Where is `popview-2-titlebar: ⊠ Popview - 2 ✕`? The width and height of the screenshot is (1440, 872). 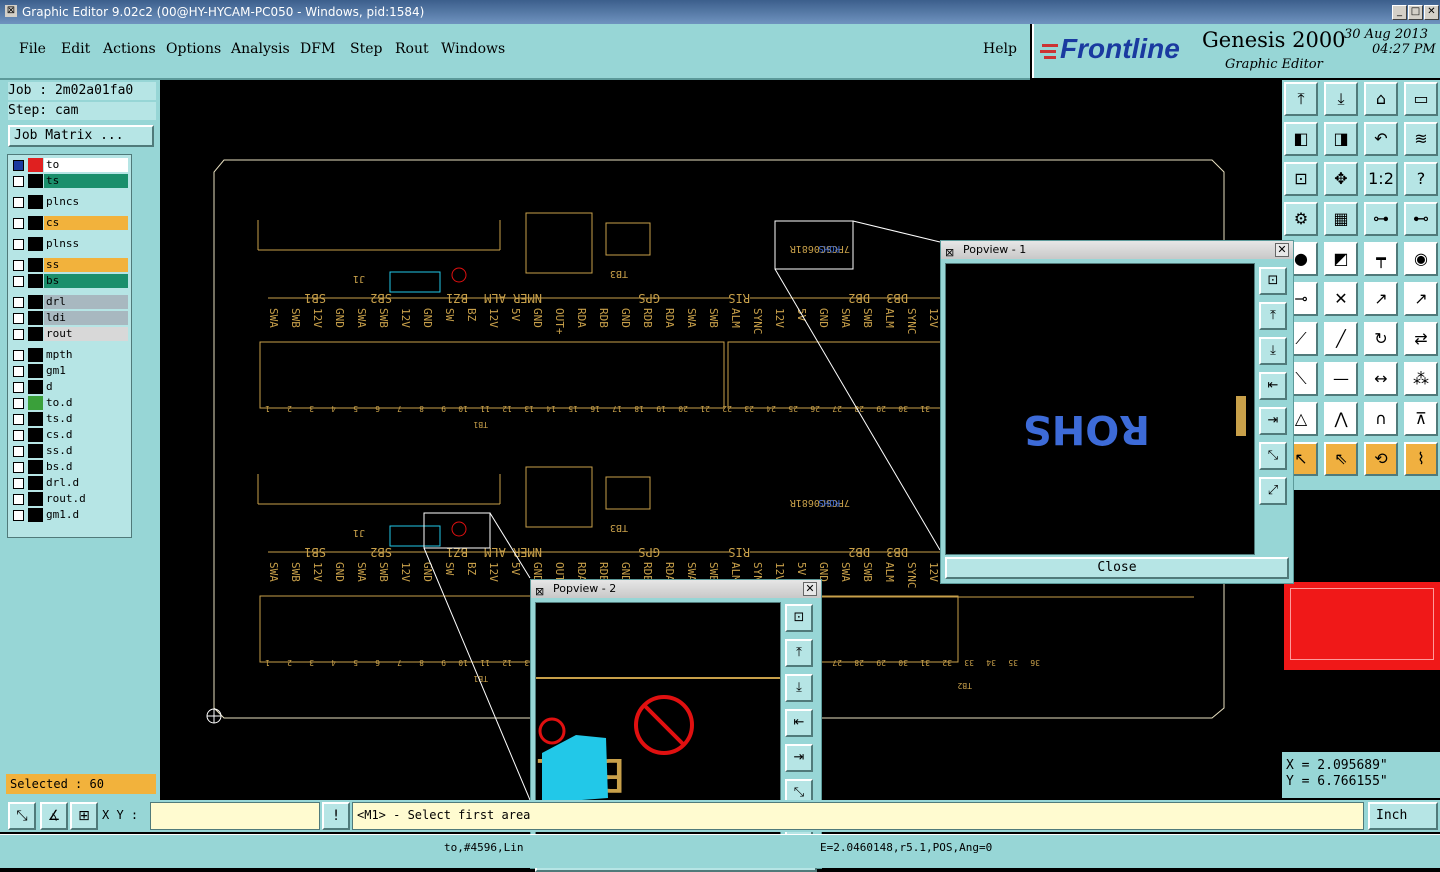
popview-2-titlebar: ⊠ Popview - 2 ✕ is located at coordinates (676, 589).